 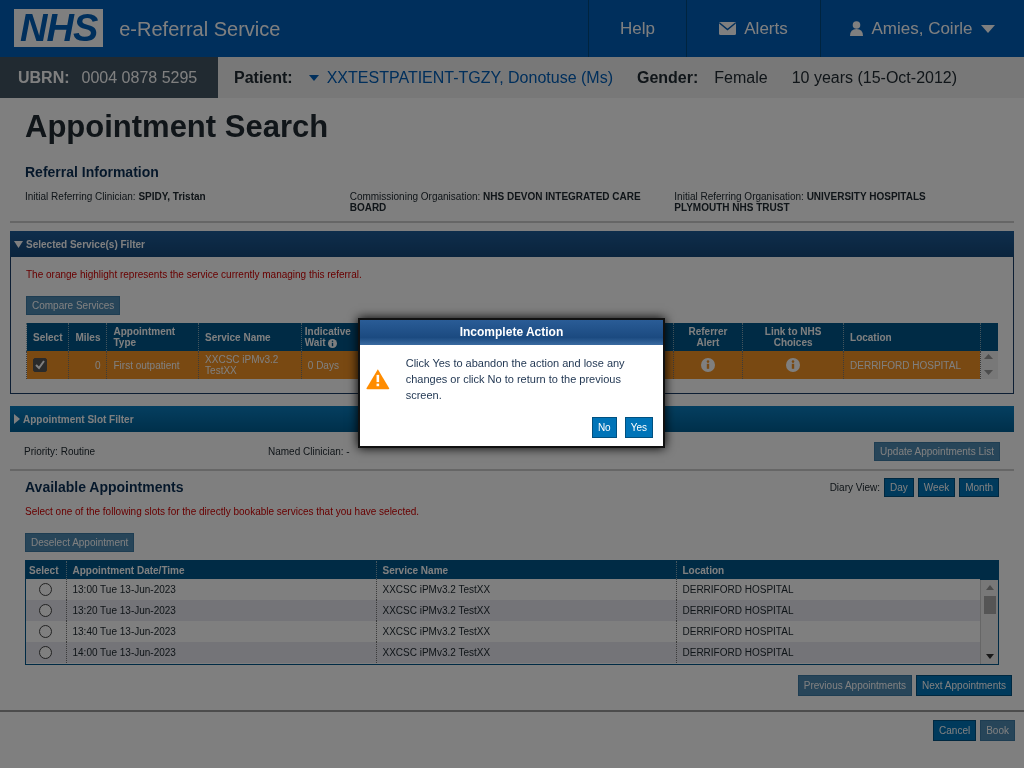 What do you see at coordinates (87, 365) in the screenshot?
I see `table-cell: 0` at bounding box center [87, 365].